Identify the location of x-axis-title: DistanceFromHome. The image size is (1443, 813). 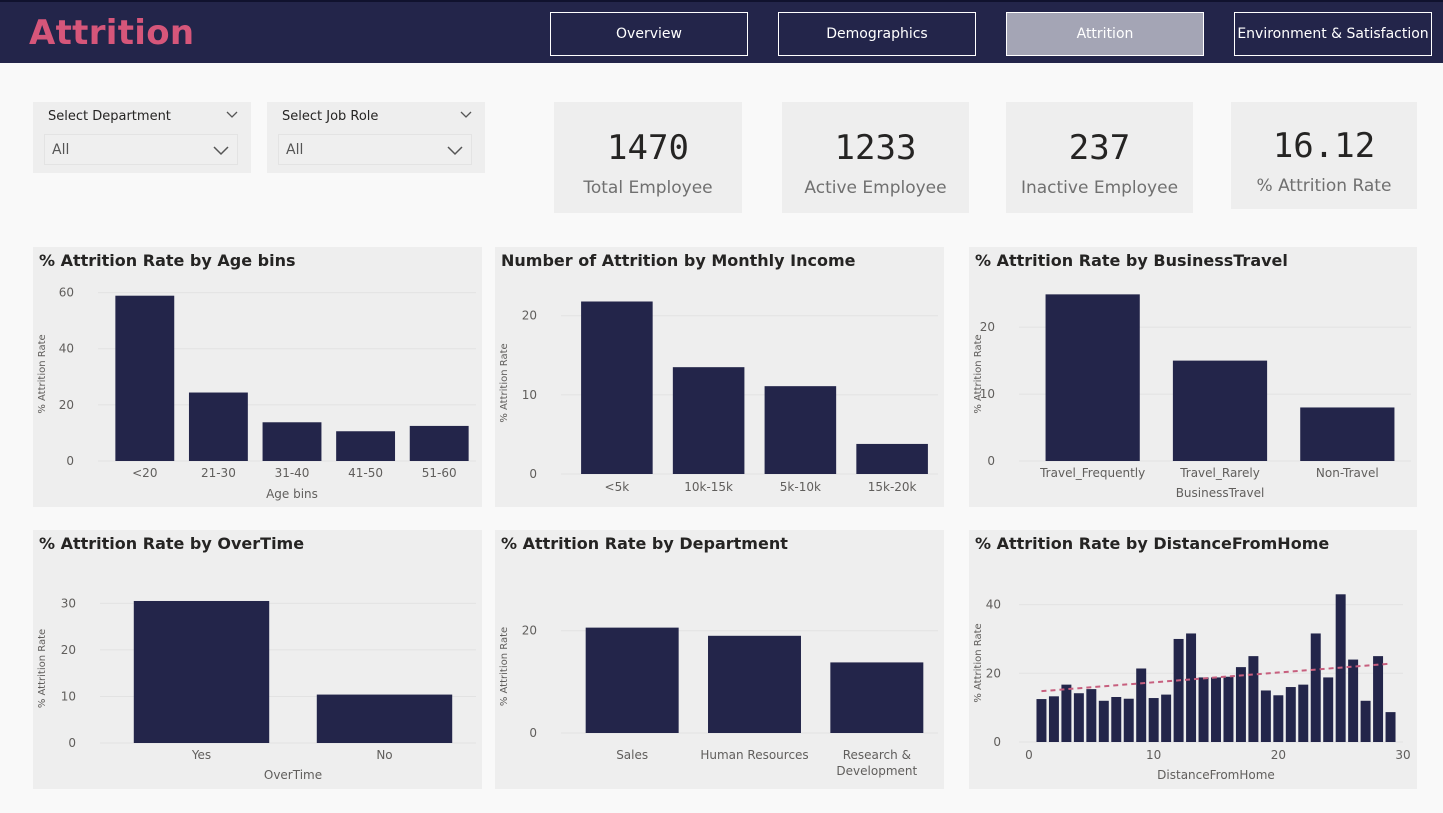
(1216, 775).